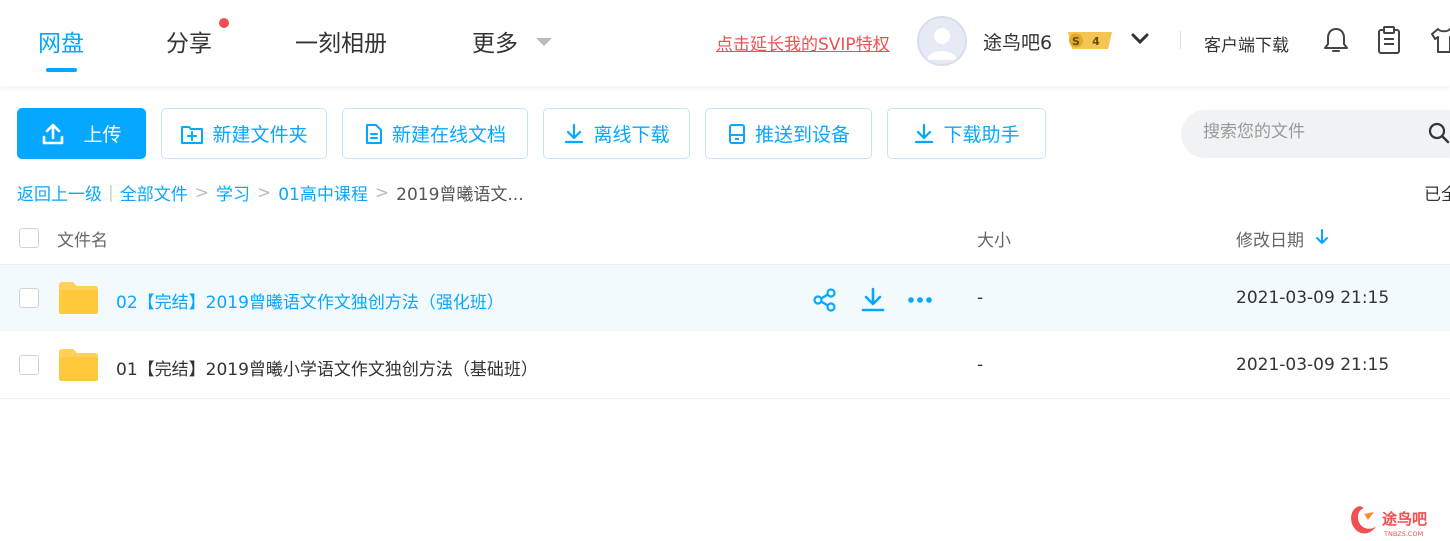 The height and width of the screenshot is (541, 1450). Describe the element at coordinates (1246, 43) in the screenshot. I see `client-download-link: 客户端下载` at that location.